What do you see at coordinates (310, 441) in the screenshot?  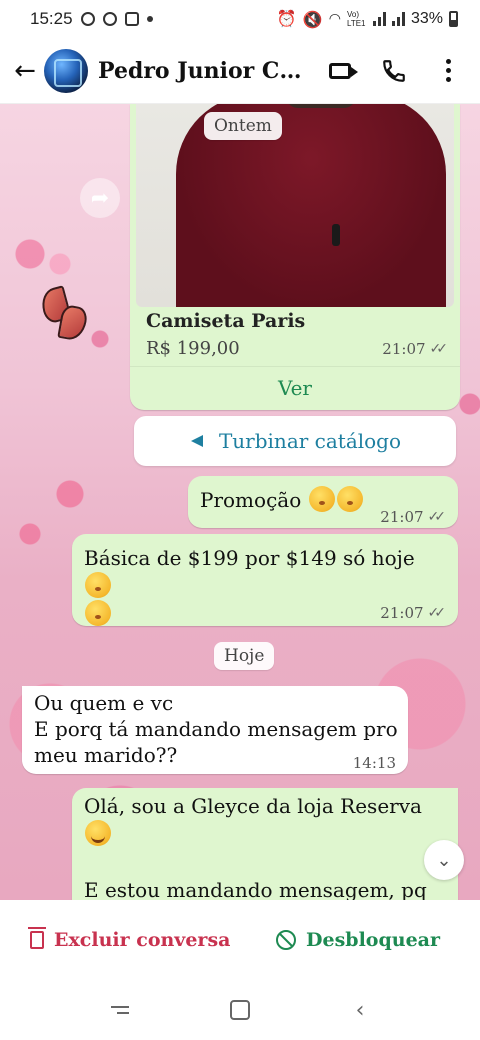 I see `boost-catalog-label: Turbinar catálogo` at bounding box center [310, 441].